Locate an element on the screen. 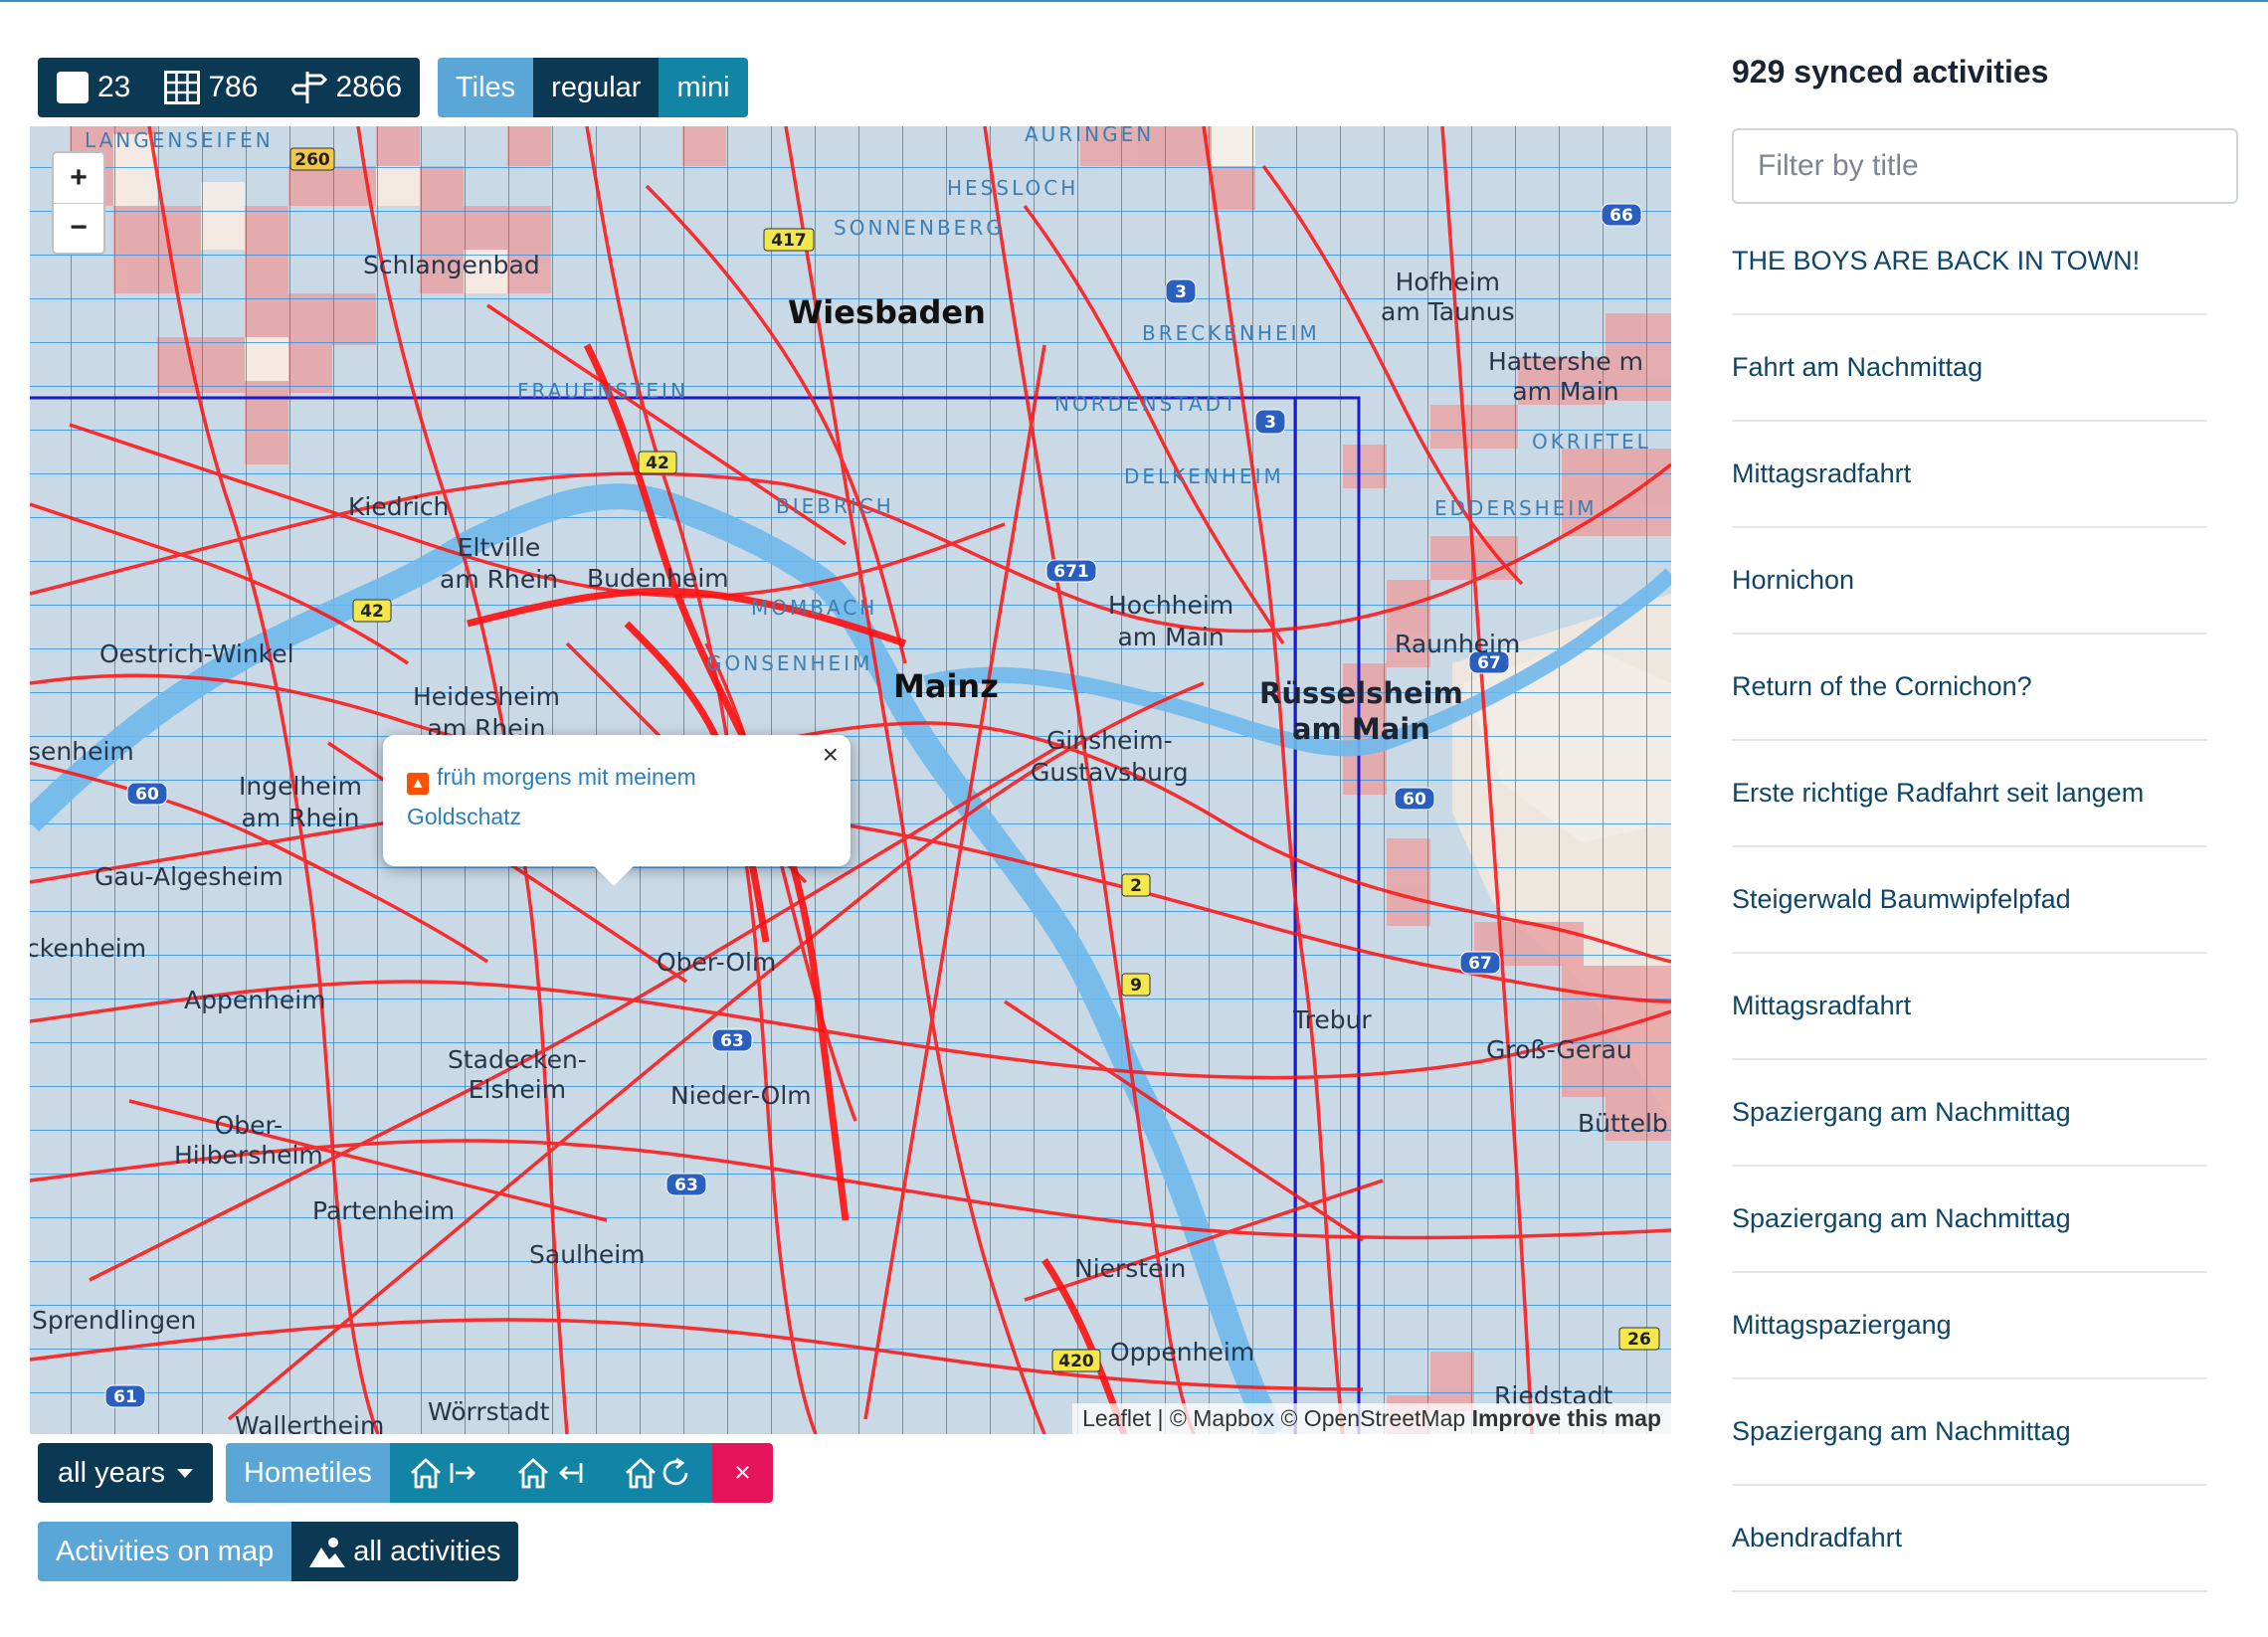  stats-toolbar: 23 786 2866 is located at coordinates (229, 87).